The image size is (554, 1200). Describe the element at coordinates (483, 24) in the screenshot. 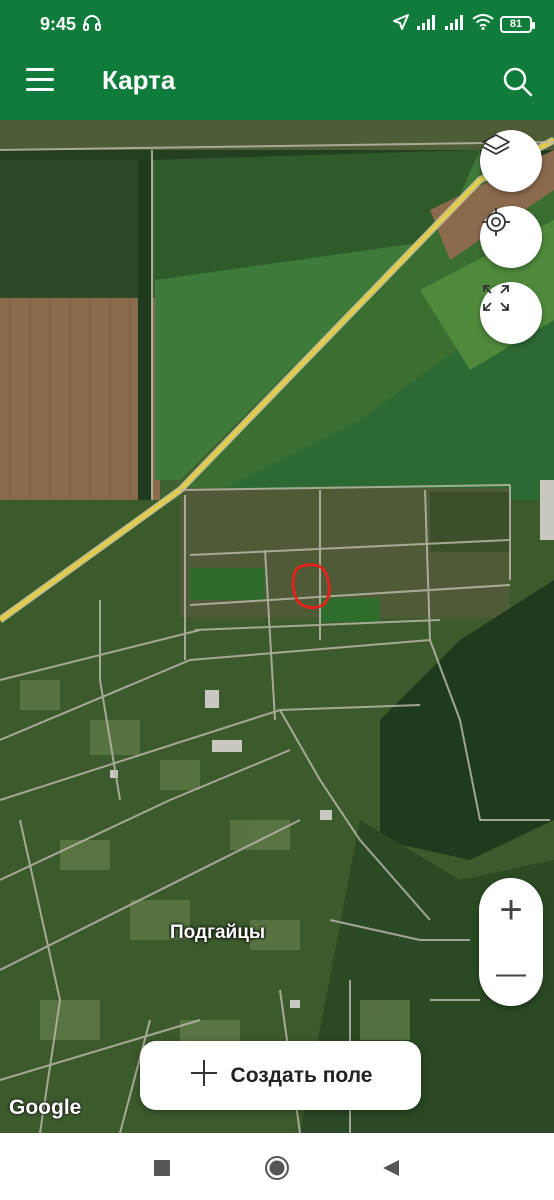

I see `wifi-icon` at that location.